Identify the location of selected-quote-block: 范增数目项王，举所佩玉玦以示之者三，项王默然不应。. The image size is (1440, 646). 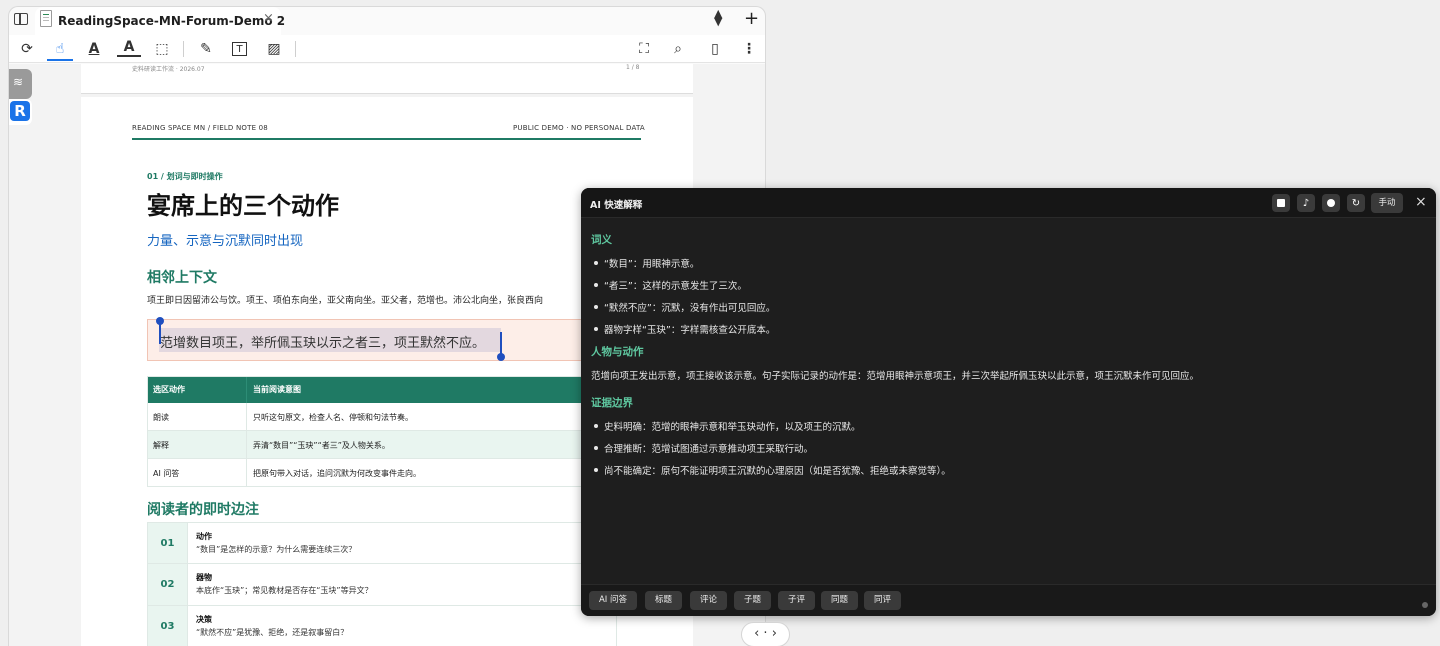
(382, 339).